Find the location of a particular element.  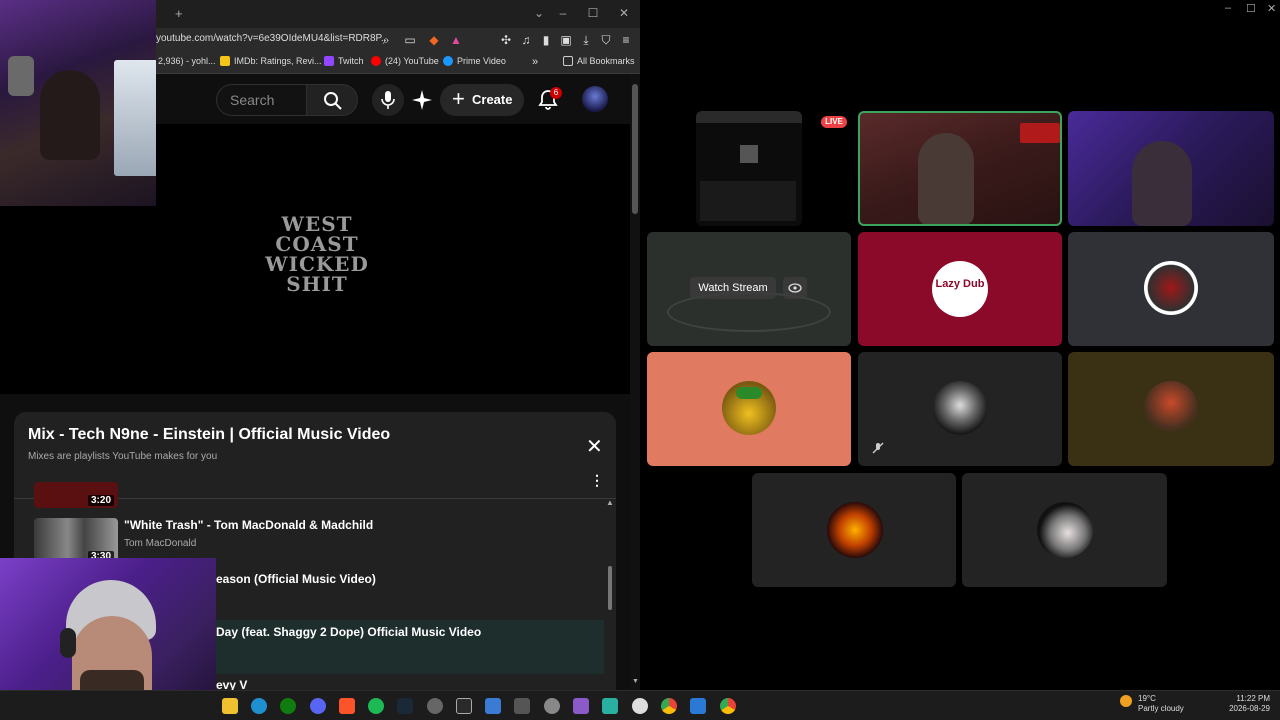

rewards-icon: ▲ is located at coordinates (456, 40).